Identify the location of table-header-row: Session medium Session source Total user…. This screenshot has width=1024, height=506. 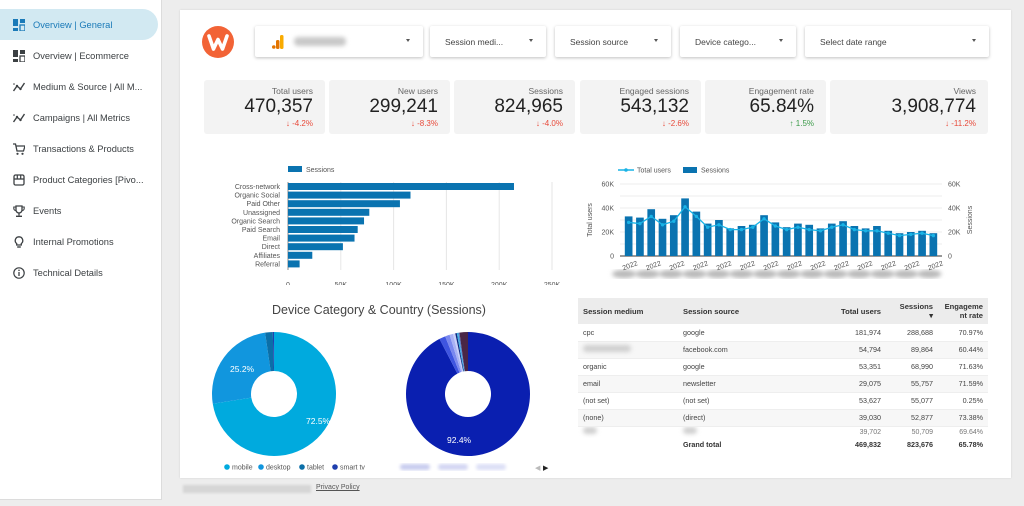
(783, 311).